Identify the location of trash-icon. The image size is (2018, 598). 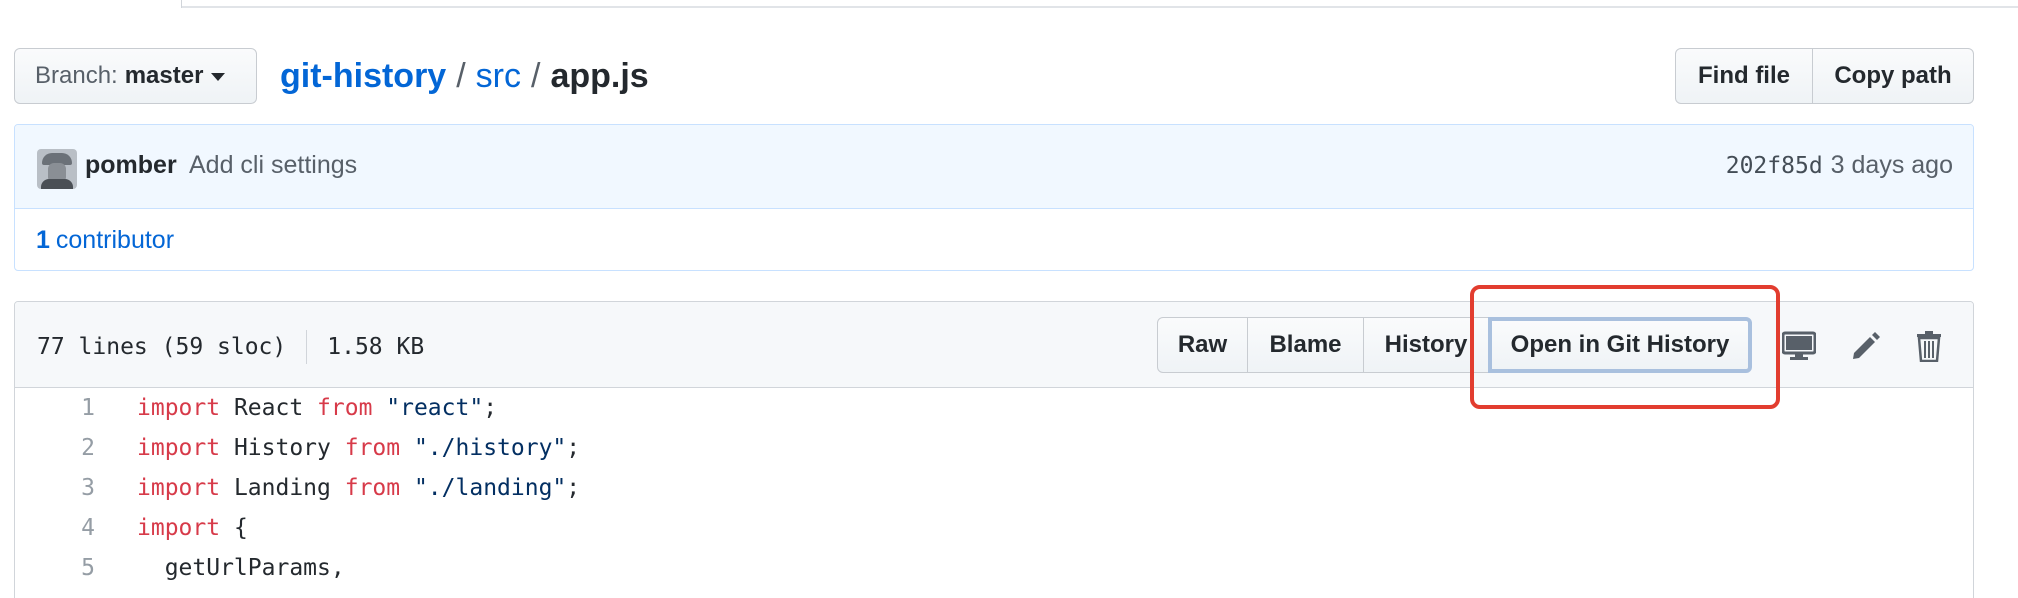
(1929, 346).